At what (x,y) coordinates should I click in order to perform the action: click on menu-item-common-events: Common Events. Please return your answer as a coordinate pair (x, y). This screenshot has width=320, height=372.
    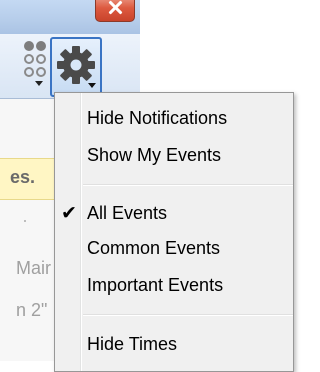
    Looking at the image, I should click on (174, 248).